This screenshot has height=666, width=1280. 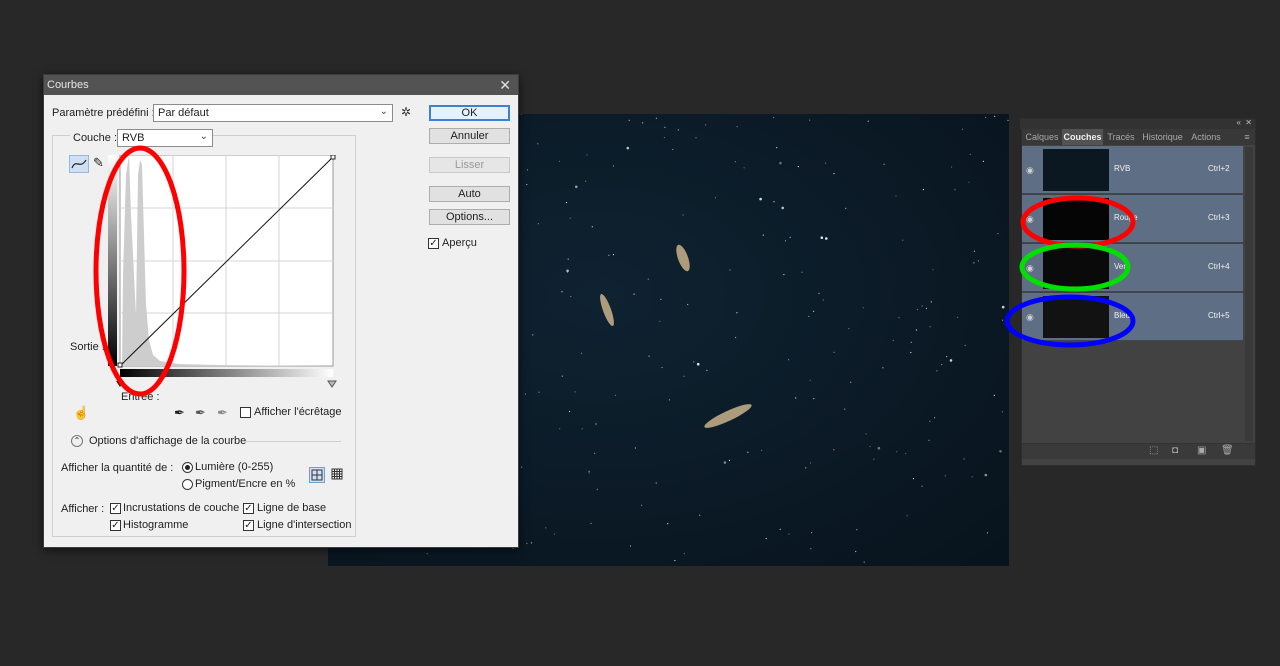 I want to click on collapse-panel-icon: «, so click(x=1239, y=122).